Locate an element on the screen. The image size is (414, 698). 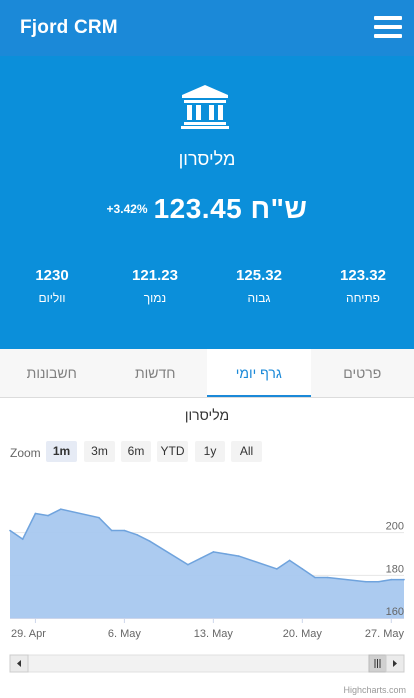
zoom-1m-button: 1m is located at coordinates (61, 451).